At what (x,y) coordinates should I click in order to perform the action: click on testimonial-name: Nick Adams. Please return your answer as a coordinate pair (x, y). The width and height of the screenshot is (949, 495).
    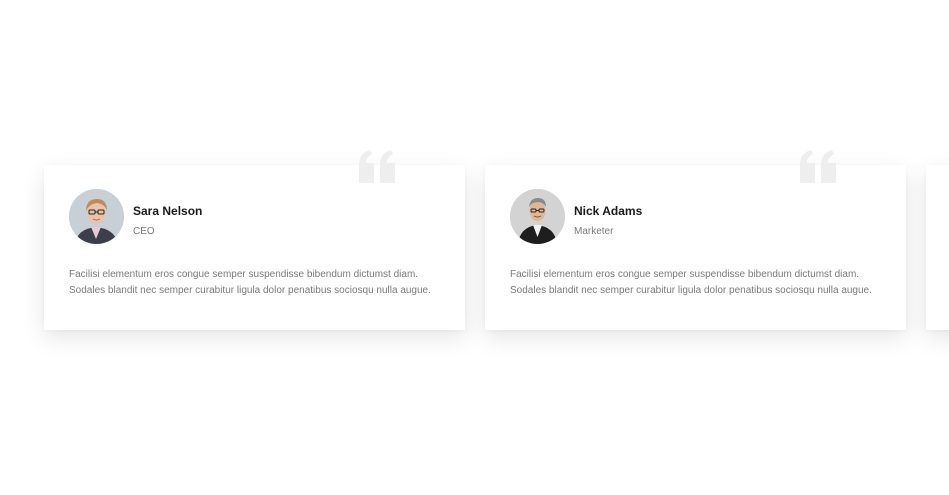
    Looking at the image, I should click on (608, 211).